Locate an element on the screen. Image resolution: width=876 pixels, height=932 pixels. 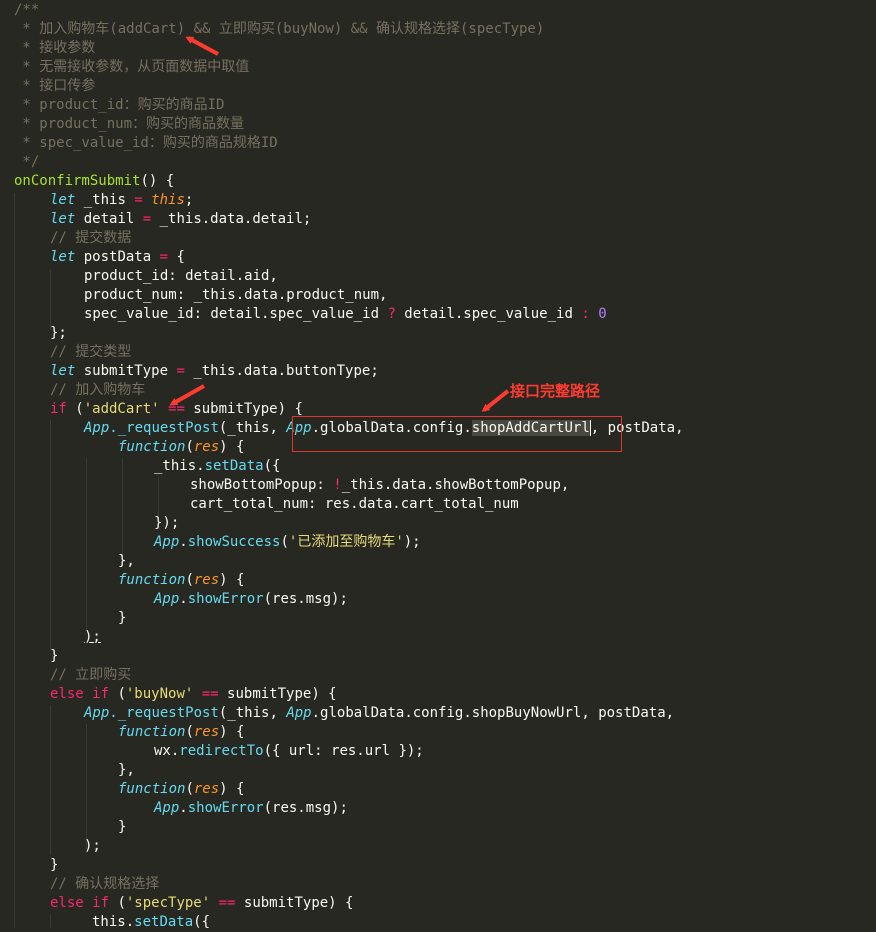
arrow-to-url-box is located at coordinates (495, 400).